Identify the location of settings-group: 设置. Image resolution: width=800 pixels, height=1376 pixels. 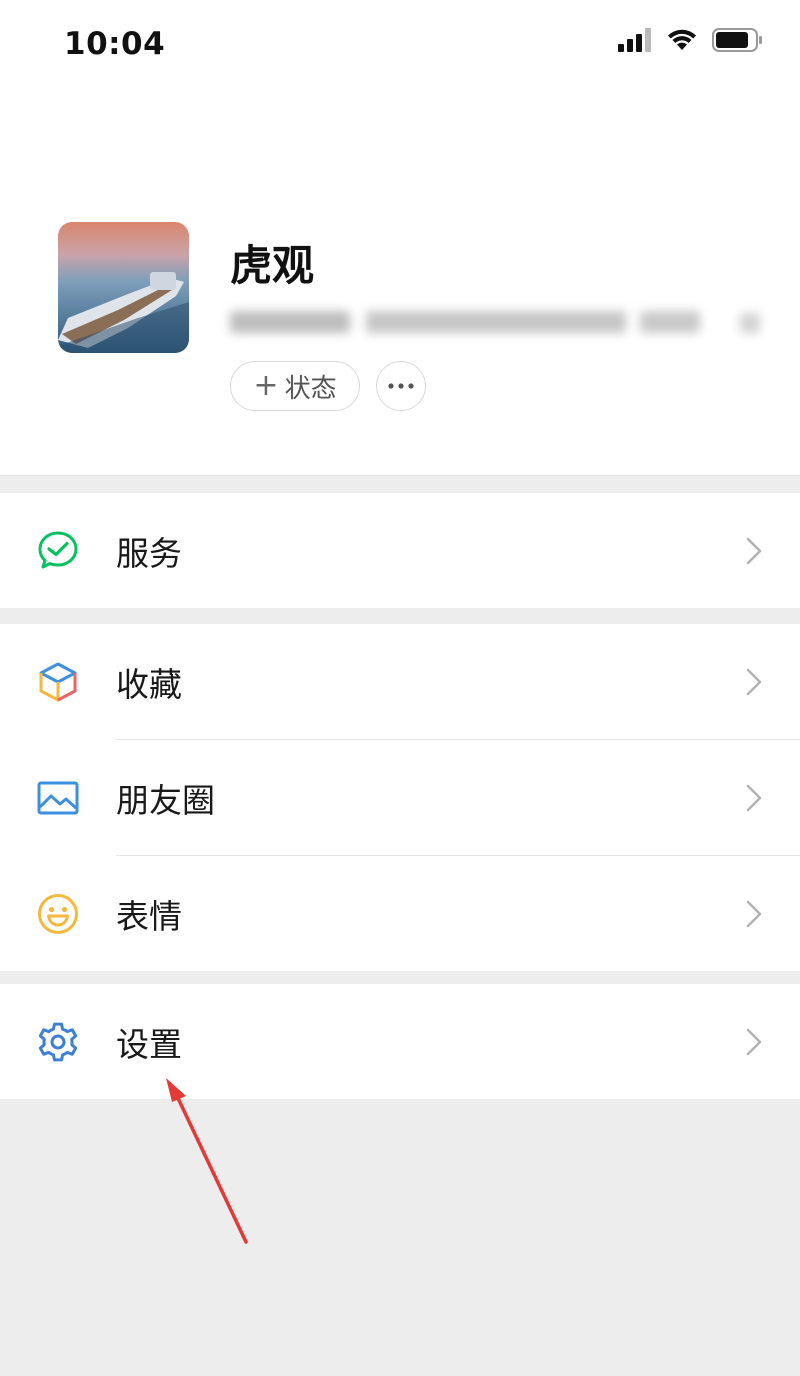
(400, 1041).